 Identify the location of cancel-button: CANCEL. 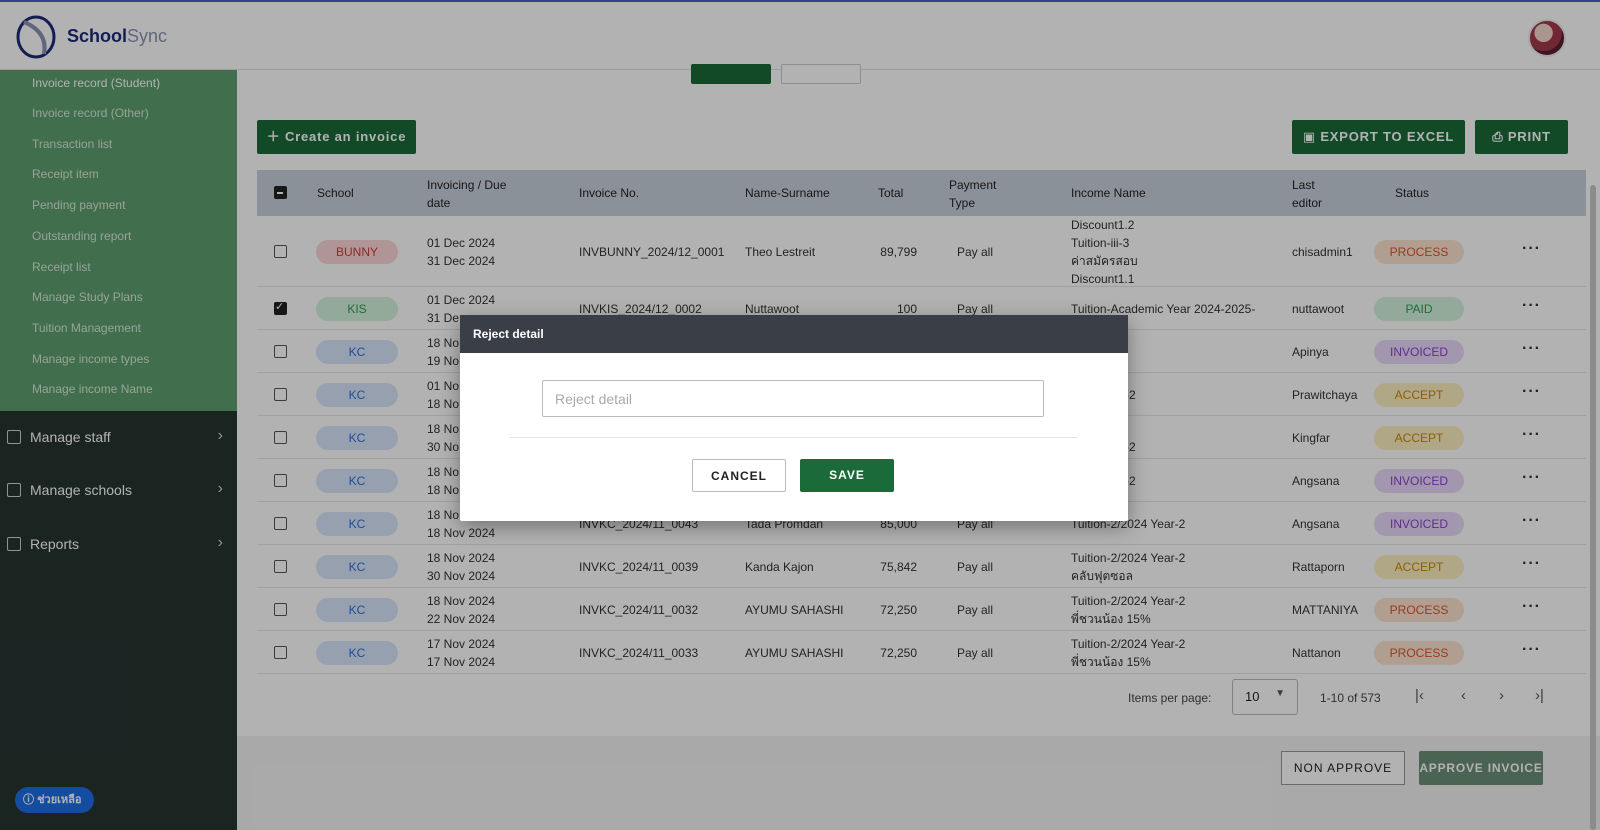
(739, 475).